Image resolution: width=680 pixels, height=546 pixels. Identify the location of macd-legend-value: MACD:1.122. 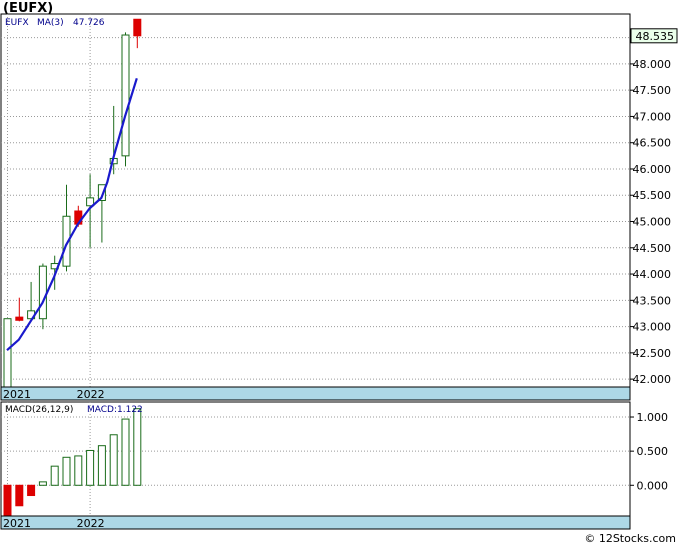
(115, 410).